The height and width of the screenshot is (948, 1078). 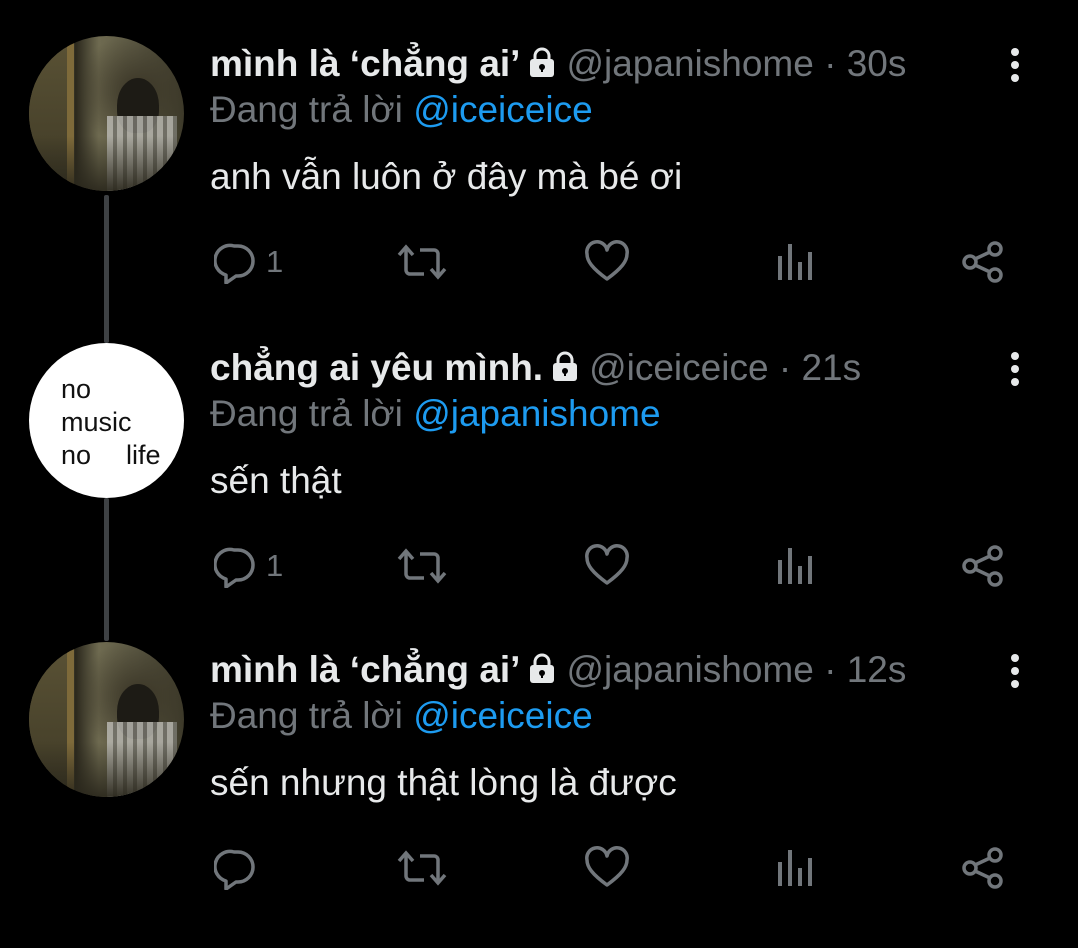 What do you see at coordinates (678, 367) in the screenshot?
I see `user-handle: @iceiceice` at bounding box center [678, 367].